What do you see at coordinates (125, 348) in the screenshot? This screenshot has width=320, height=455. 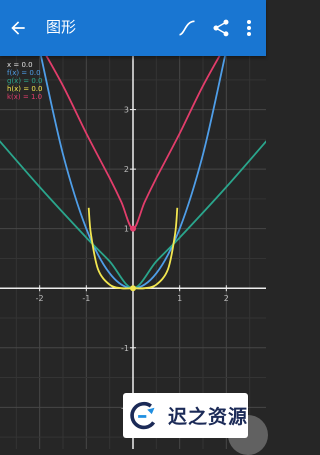 I see `y-tick-label: -1` at bounding box center [125, 348].